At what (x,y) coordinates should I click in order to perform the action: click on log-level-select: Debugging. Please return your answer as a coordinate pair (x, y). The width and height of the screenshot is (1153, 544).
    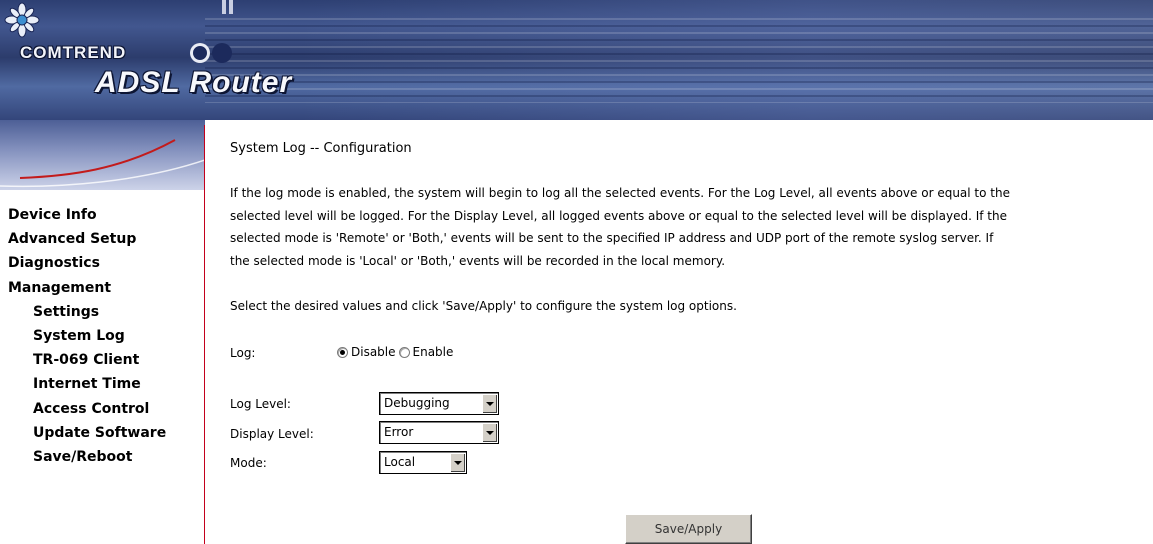
    Looking at the image, I should click on (439, 403).